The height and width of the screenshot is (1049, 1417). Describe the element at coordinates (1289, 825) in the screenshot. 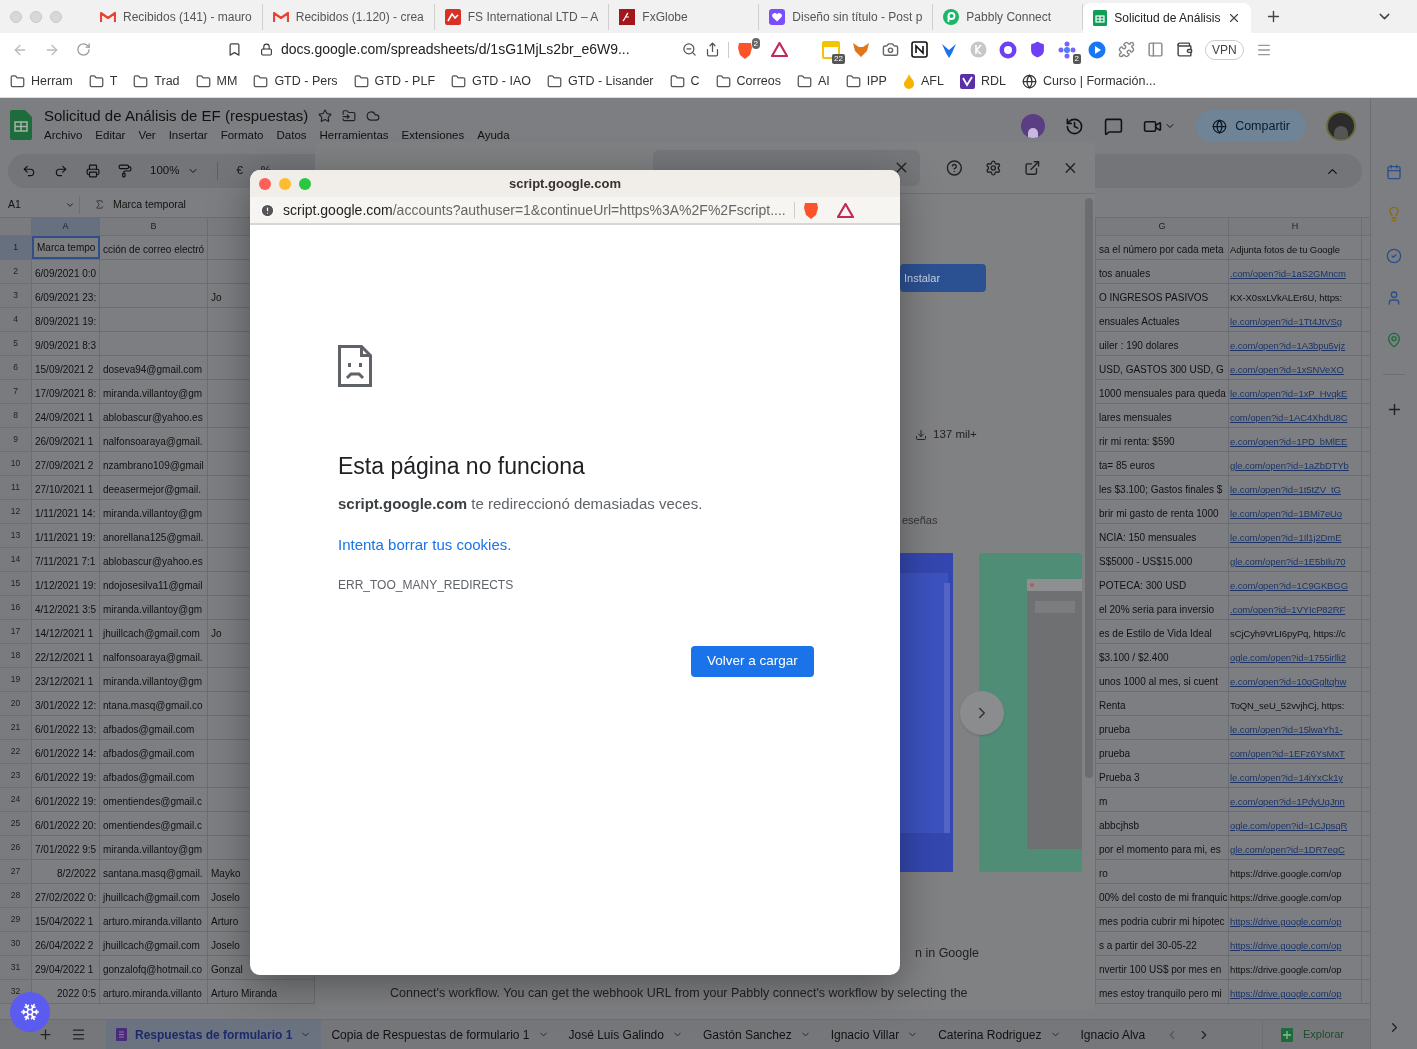

I see `link-cell: ogle.com/open?id=1CJpsqR` at that location.